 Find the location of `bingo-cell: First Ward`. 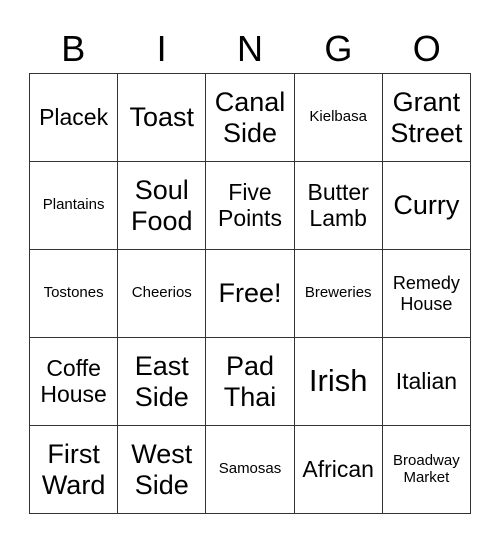

bingo-cell: First Ward is located at coordinates (74, 470).